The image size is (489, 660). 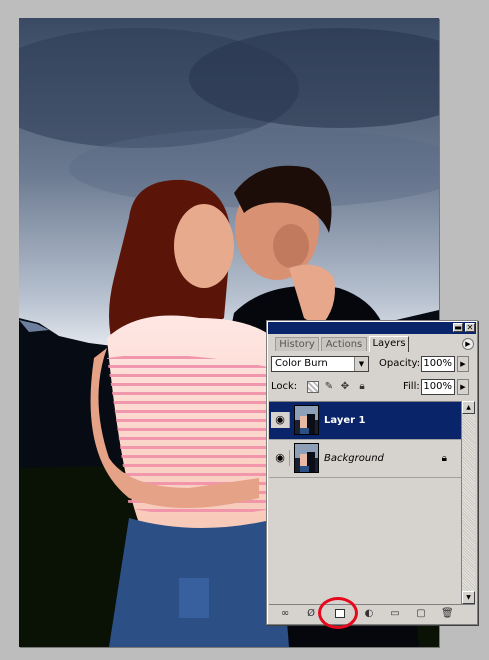 I want to click on trash-icon: 🗑︎, so click(x=447, y=614).